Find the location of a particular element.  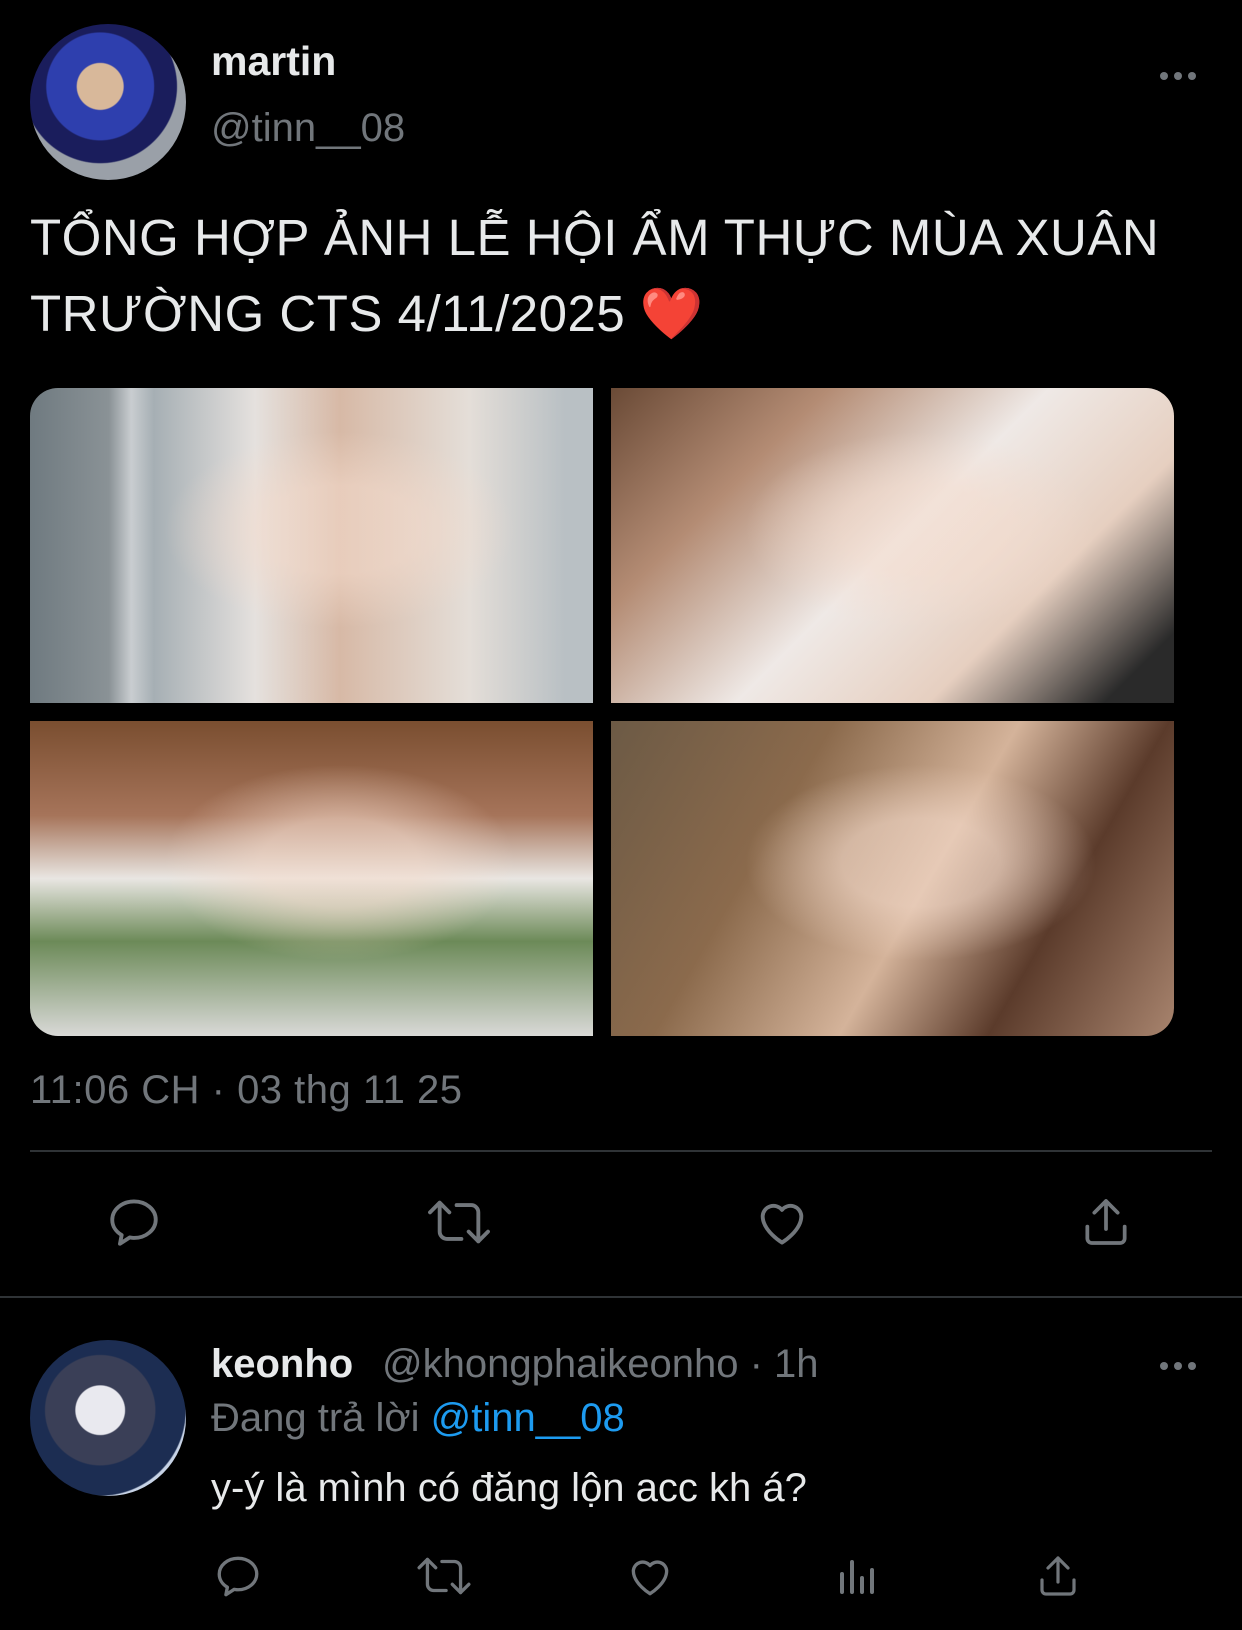

tweet-text-line-2-content: TRƯỜNG CTS 4/11/2025 is located at coordinates (328, 313).